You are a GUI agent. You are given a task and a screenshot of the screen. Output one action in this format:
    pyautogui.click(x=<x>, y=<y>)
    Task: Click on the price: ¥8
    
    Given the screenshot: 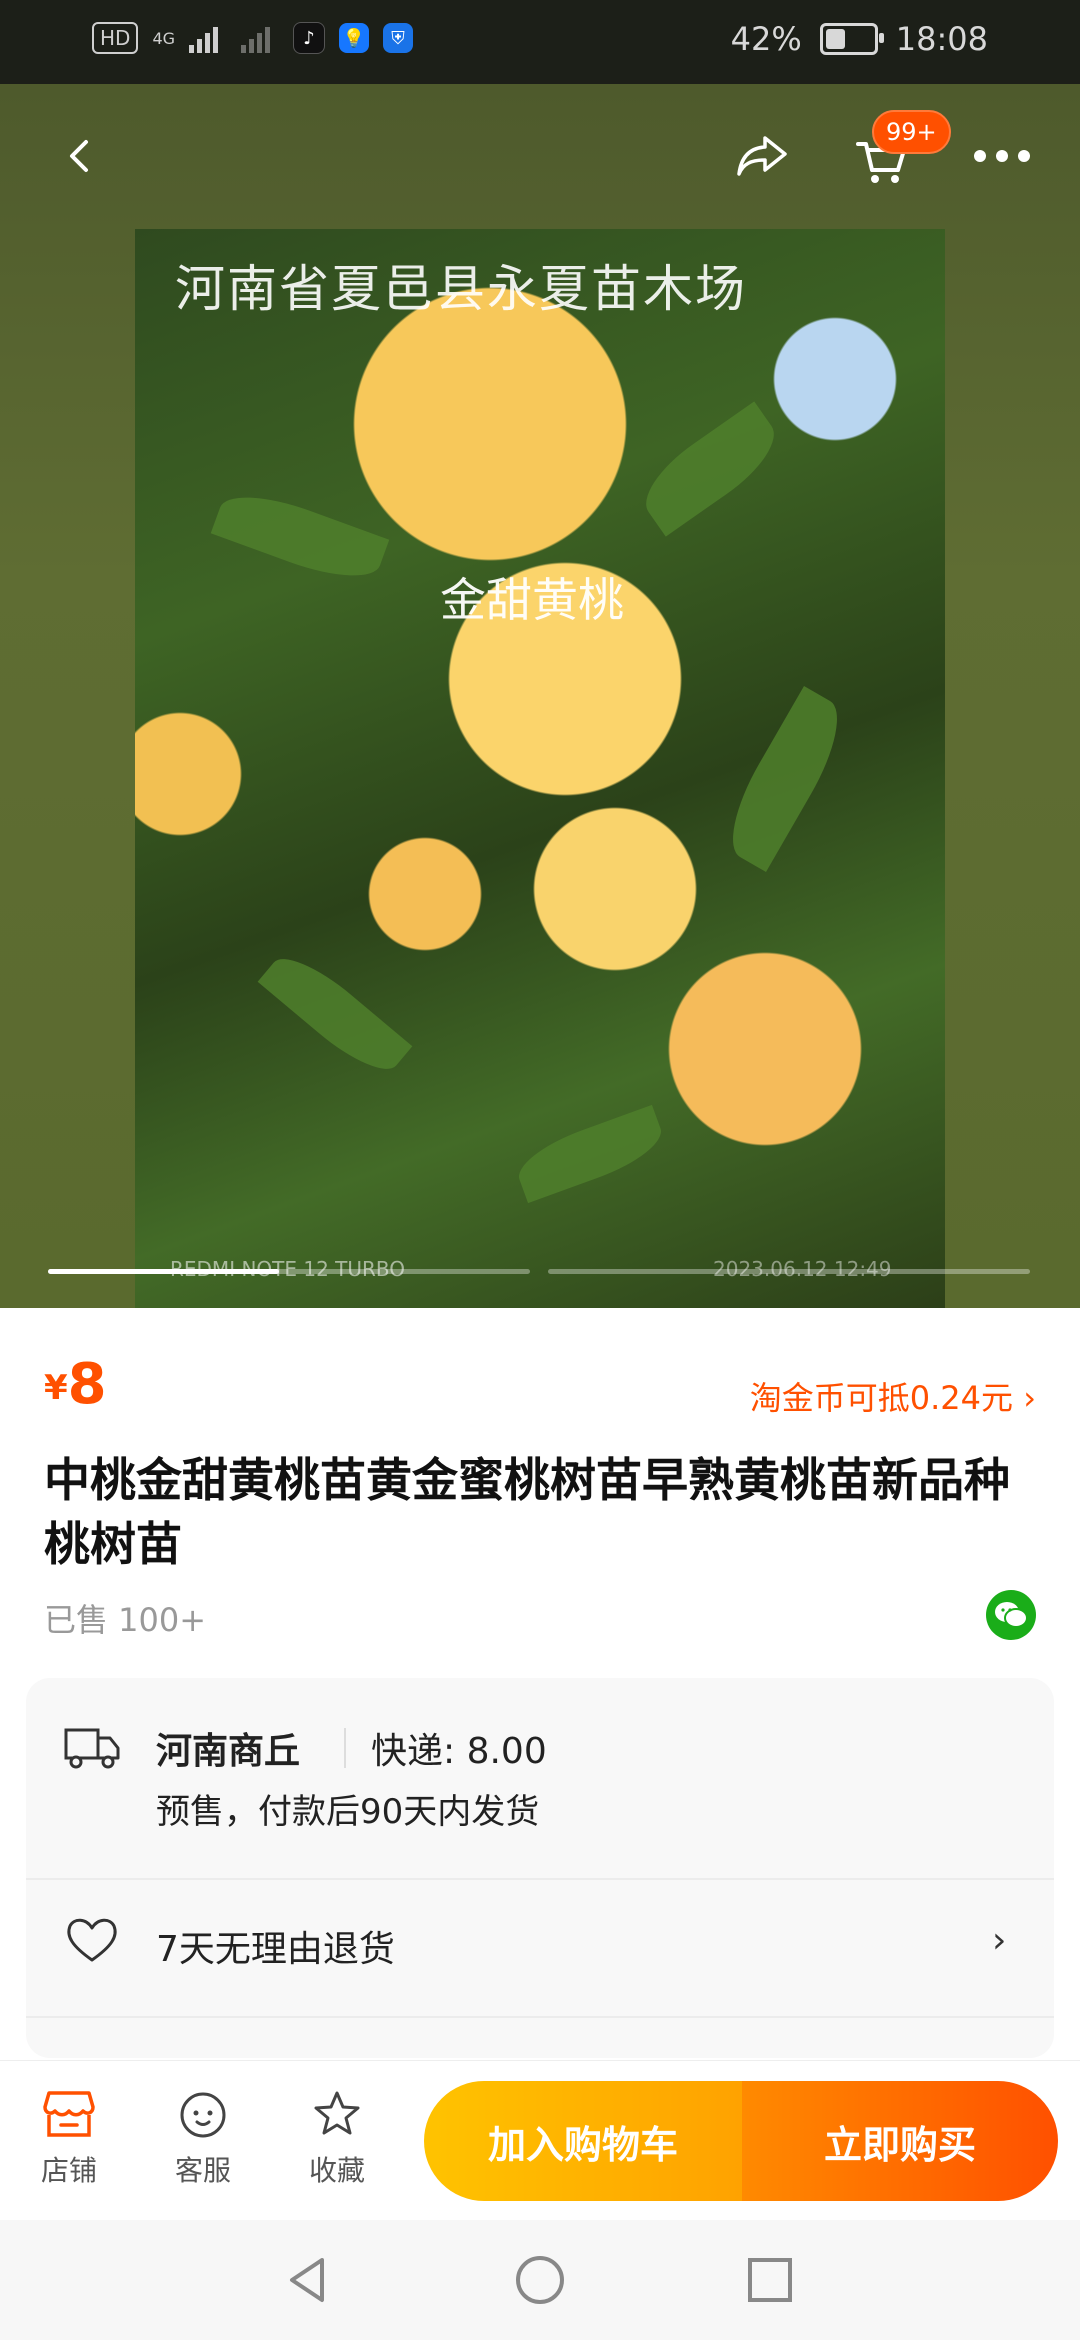 What is the action you would take?
    pyautogui.click(x=75, y=1384)
    